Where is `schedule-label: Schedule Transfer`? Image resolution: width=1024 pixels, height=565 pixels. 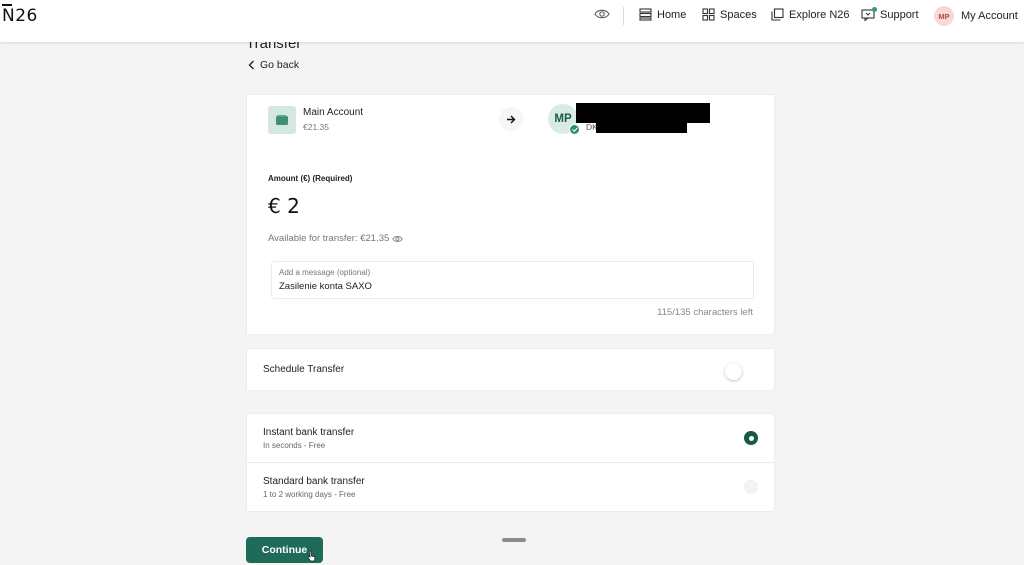
schedule-label: Schedule Transfer is located at coordinates (304, 369).